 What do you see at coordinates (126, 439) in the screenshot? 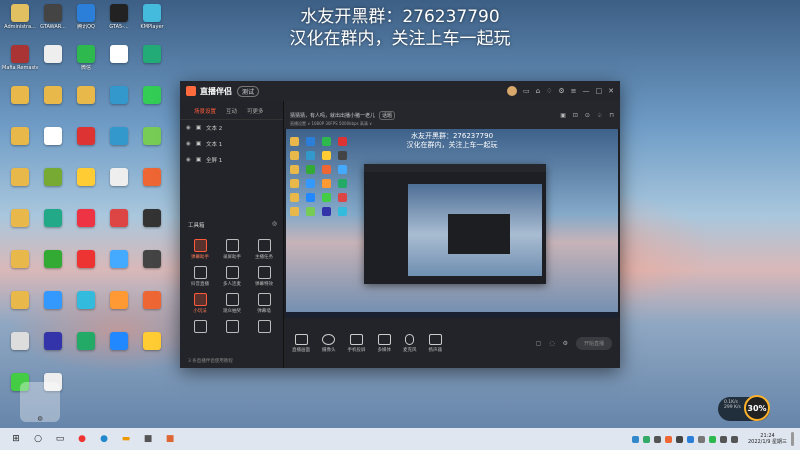
I see `folder-icon: ▬` at bounding box center [126, 439].